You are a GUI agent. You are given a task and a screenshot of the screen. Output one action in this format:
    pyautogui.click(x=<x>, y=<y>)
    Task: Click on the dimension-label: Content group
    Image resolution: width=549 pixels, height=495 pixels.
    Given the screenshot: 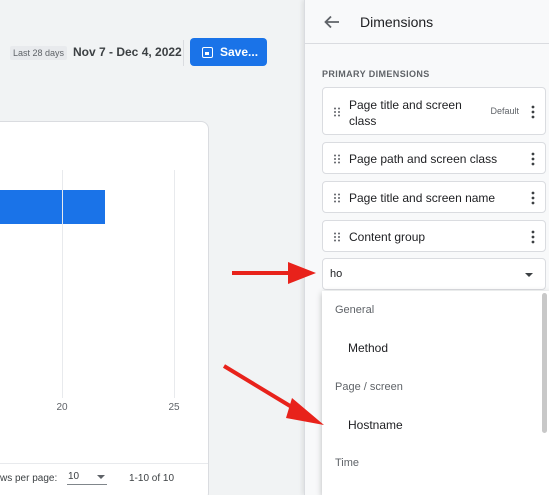 What is the action you would take?
    pyautogui.click(x=387, y=237)
    